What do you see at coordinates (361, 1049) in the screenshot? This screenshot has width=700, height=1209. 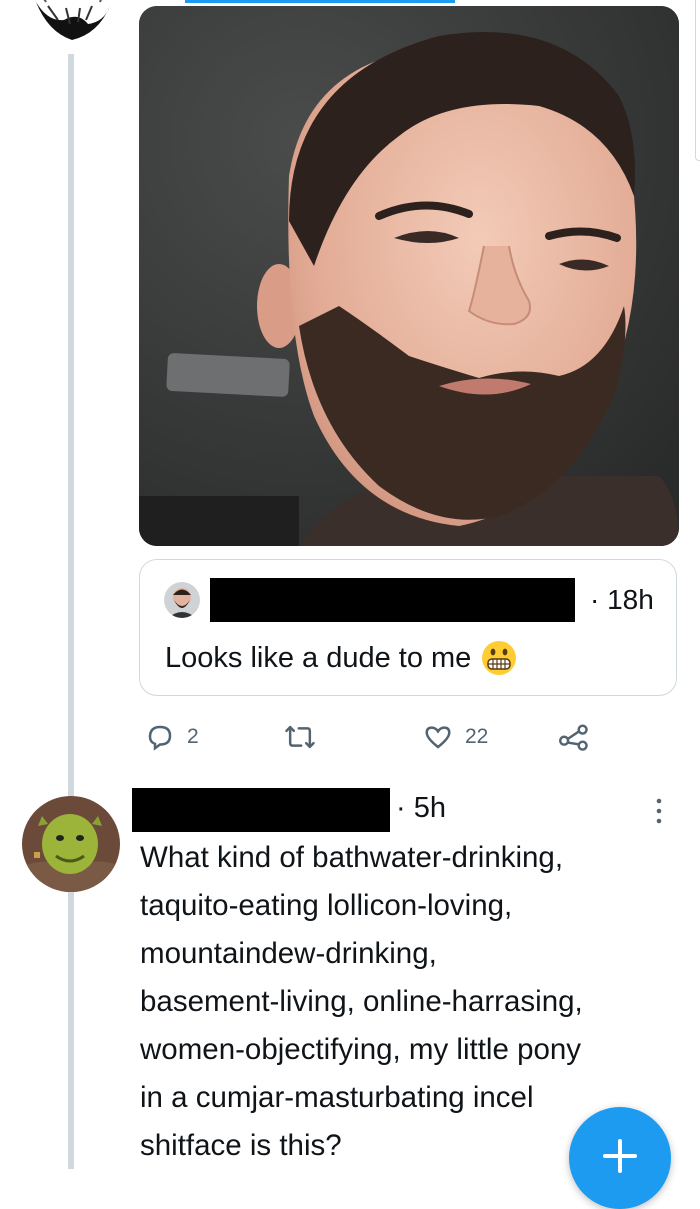 I see `reply-text-line: women-objectifying, my little pony` at bounding box center [361, 1049].